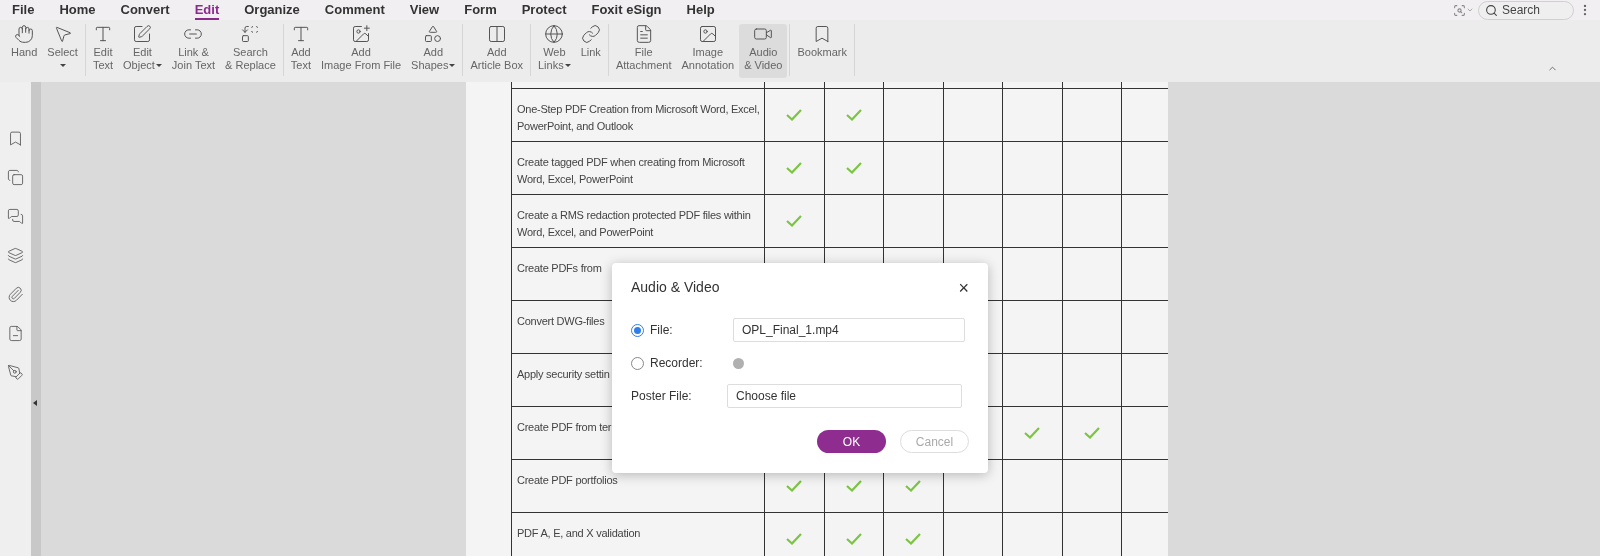 The image size is (1600, 556). I want to click on toolbar-button: Edit Text, so click(103, 51).